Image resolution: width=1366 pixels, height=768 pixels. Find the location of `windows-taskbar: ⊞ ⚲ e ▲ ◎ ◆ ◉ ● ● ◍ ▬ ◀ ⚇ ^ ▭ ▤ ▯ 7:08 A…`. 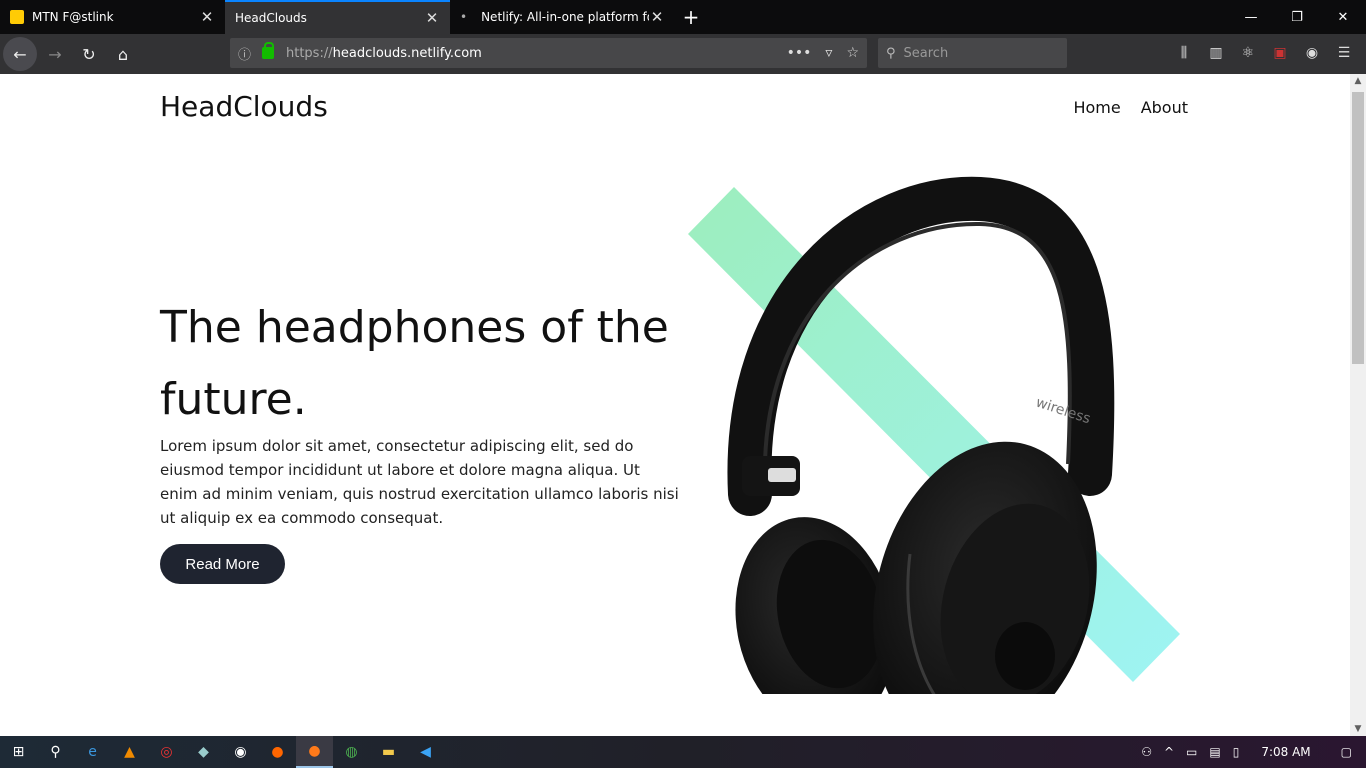

windows-taskbar: ⊞ ⚲ e ▲ ◎ ◆ ◉ ● ● ◍ ▬ ◀ ⚇ ^ ▭ ▤ ▯ 7:08 A… is located at coordinates (683, 752).